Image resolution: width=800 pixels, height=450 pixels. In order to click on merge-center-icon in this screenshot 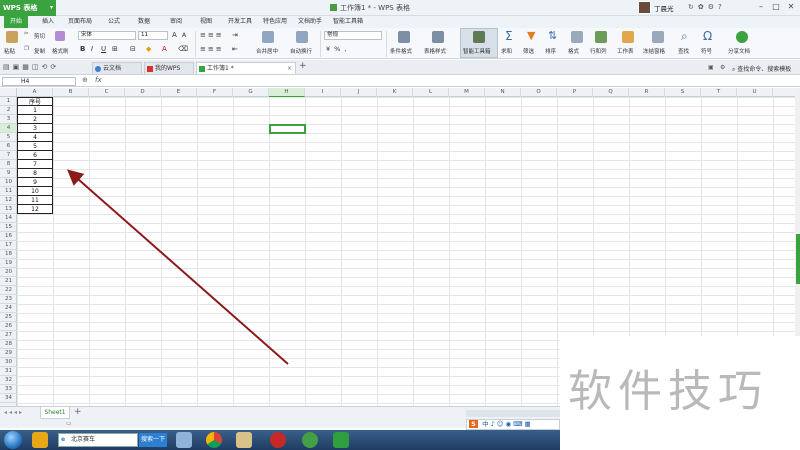, I will do `click(268, 37)`.